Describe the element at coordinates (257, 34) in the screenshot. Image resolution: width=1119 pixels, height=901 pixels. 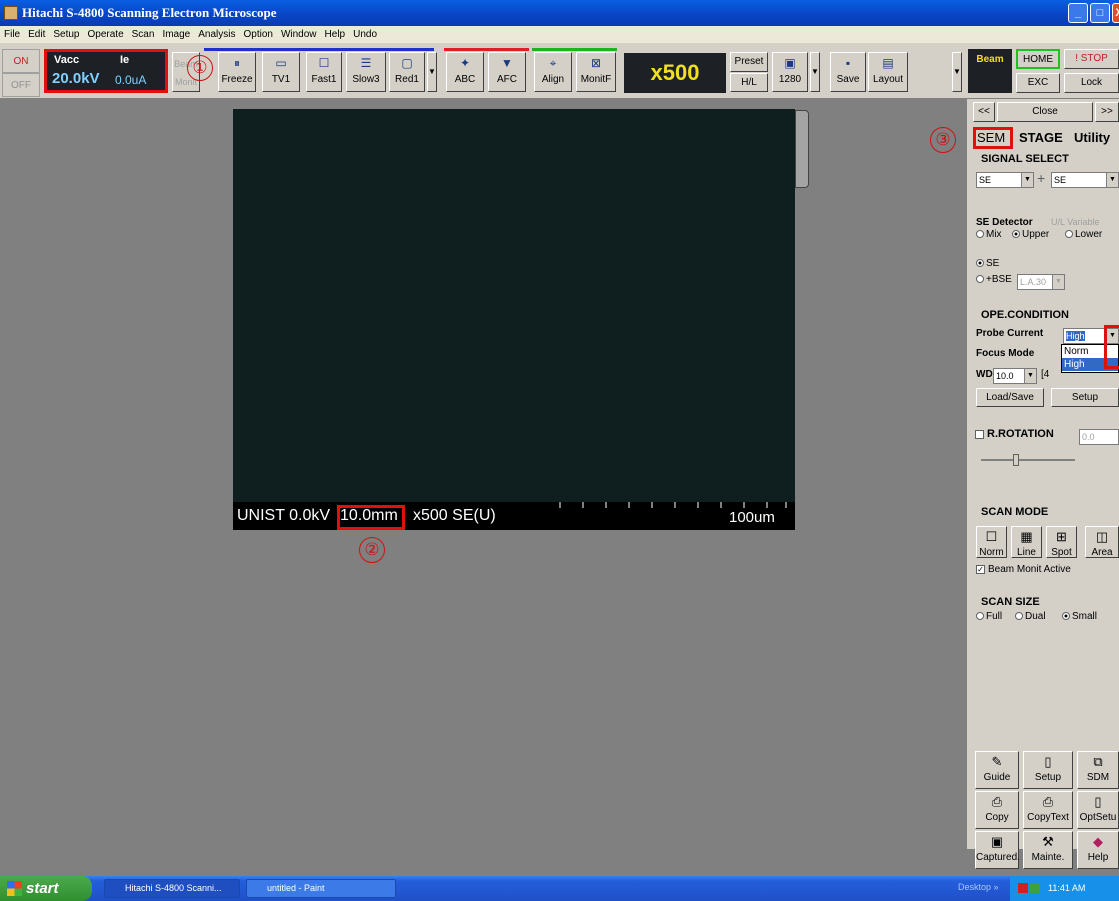
I see `menu-option: Option` at that location.